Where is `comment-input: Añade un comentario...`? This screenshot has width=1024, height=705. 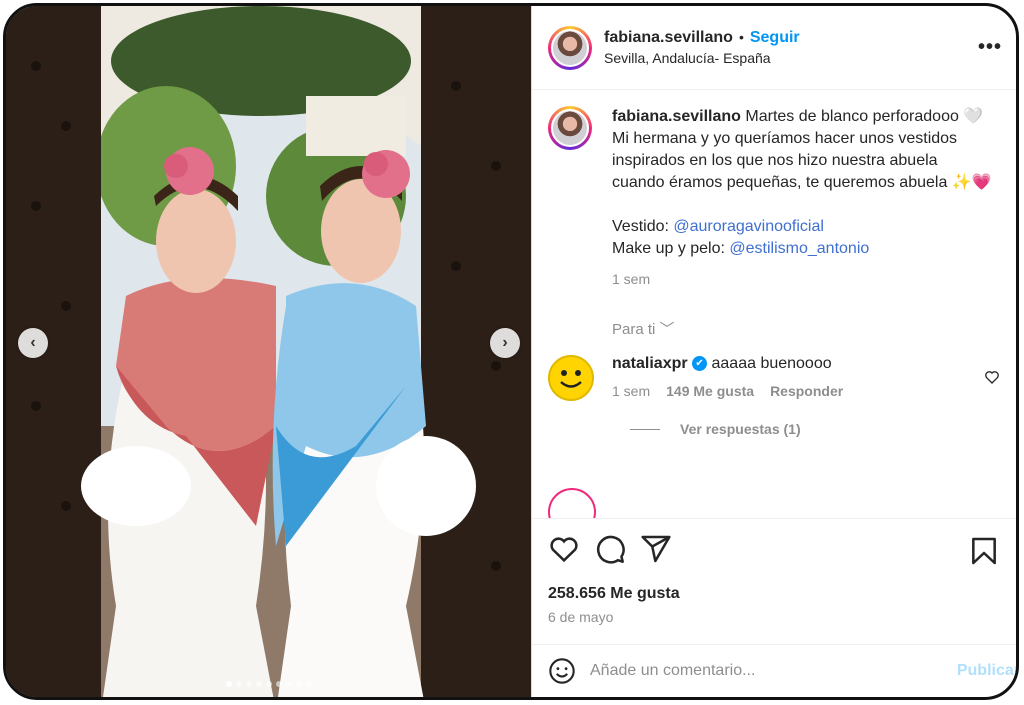
comment-input: Añade un comentario... is located at coordinates (672, 671).